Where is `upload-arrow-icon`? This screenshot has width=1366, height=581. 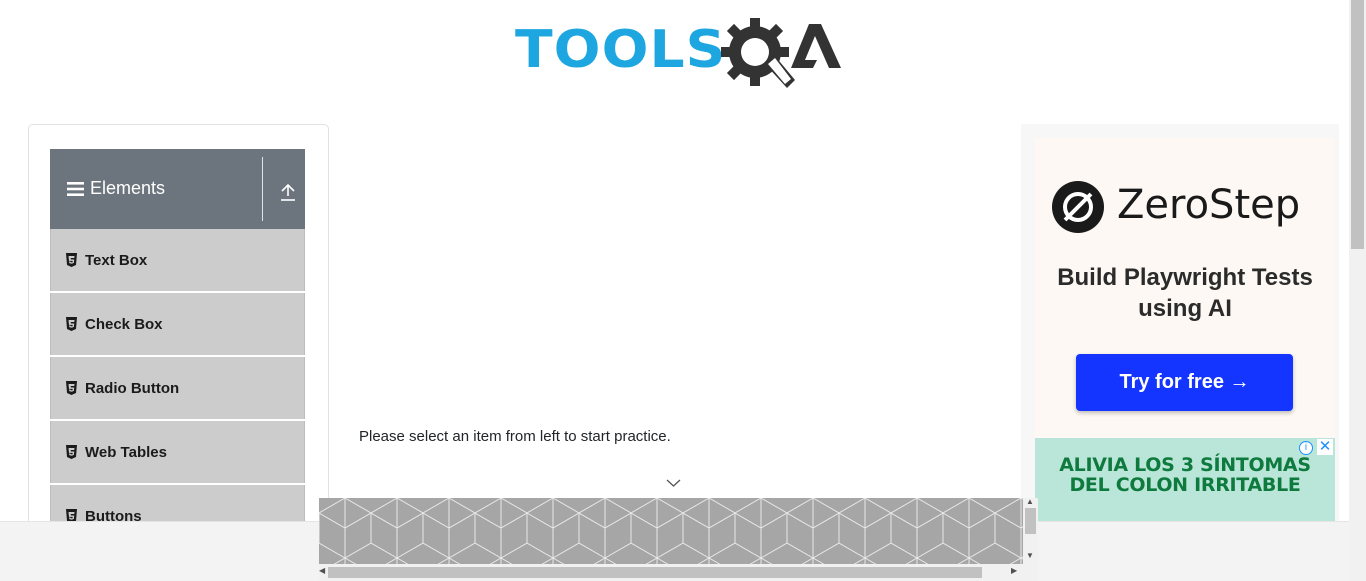 upload-arrow-icon is located at coordinates (288, 192).